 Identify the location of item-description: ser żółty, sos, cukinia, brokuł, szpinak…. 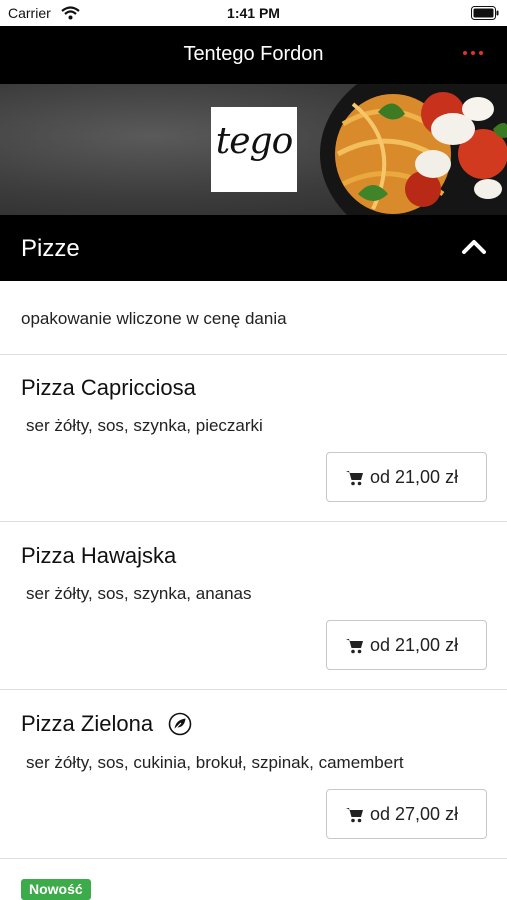
(215, 762).